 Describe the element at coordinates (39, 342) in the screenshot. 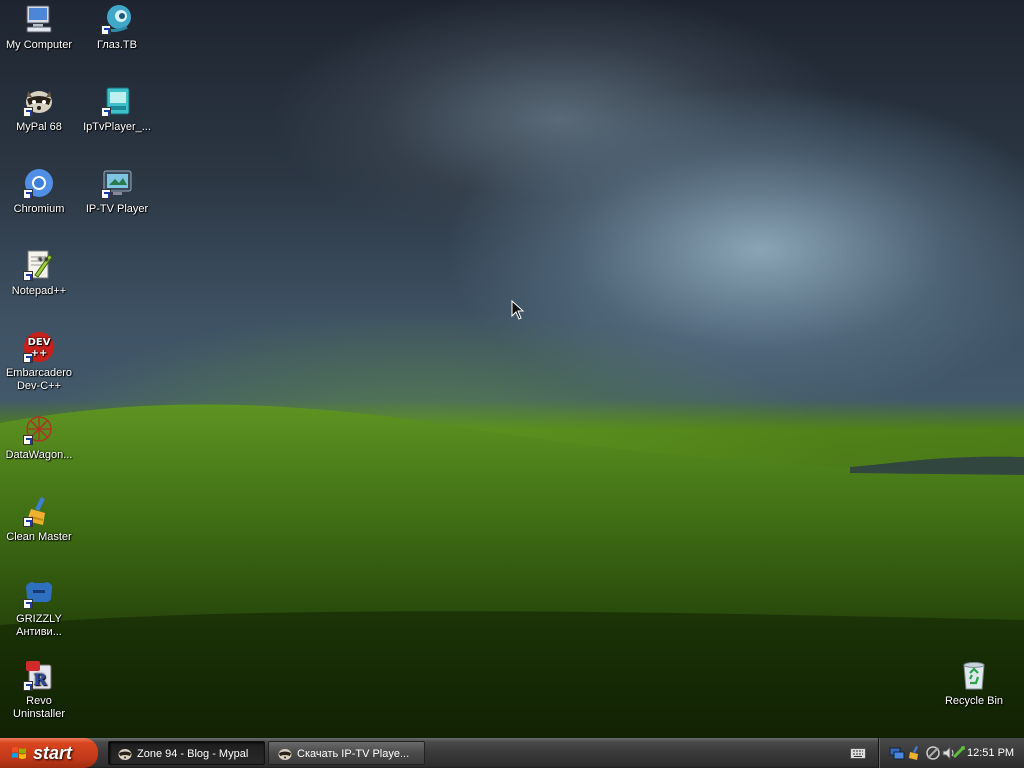

I see `svg-text: DEV` at that location.